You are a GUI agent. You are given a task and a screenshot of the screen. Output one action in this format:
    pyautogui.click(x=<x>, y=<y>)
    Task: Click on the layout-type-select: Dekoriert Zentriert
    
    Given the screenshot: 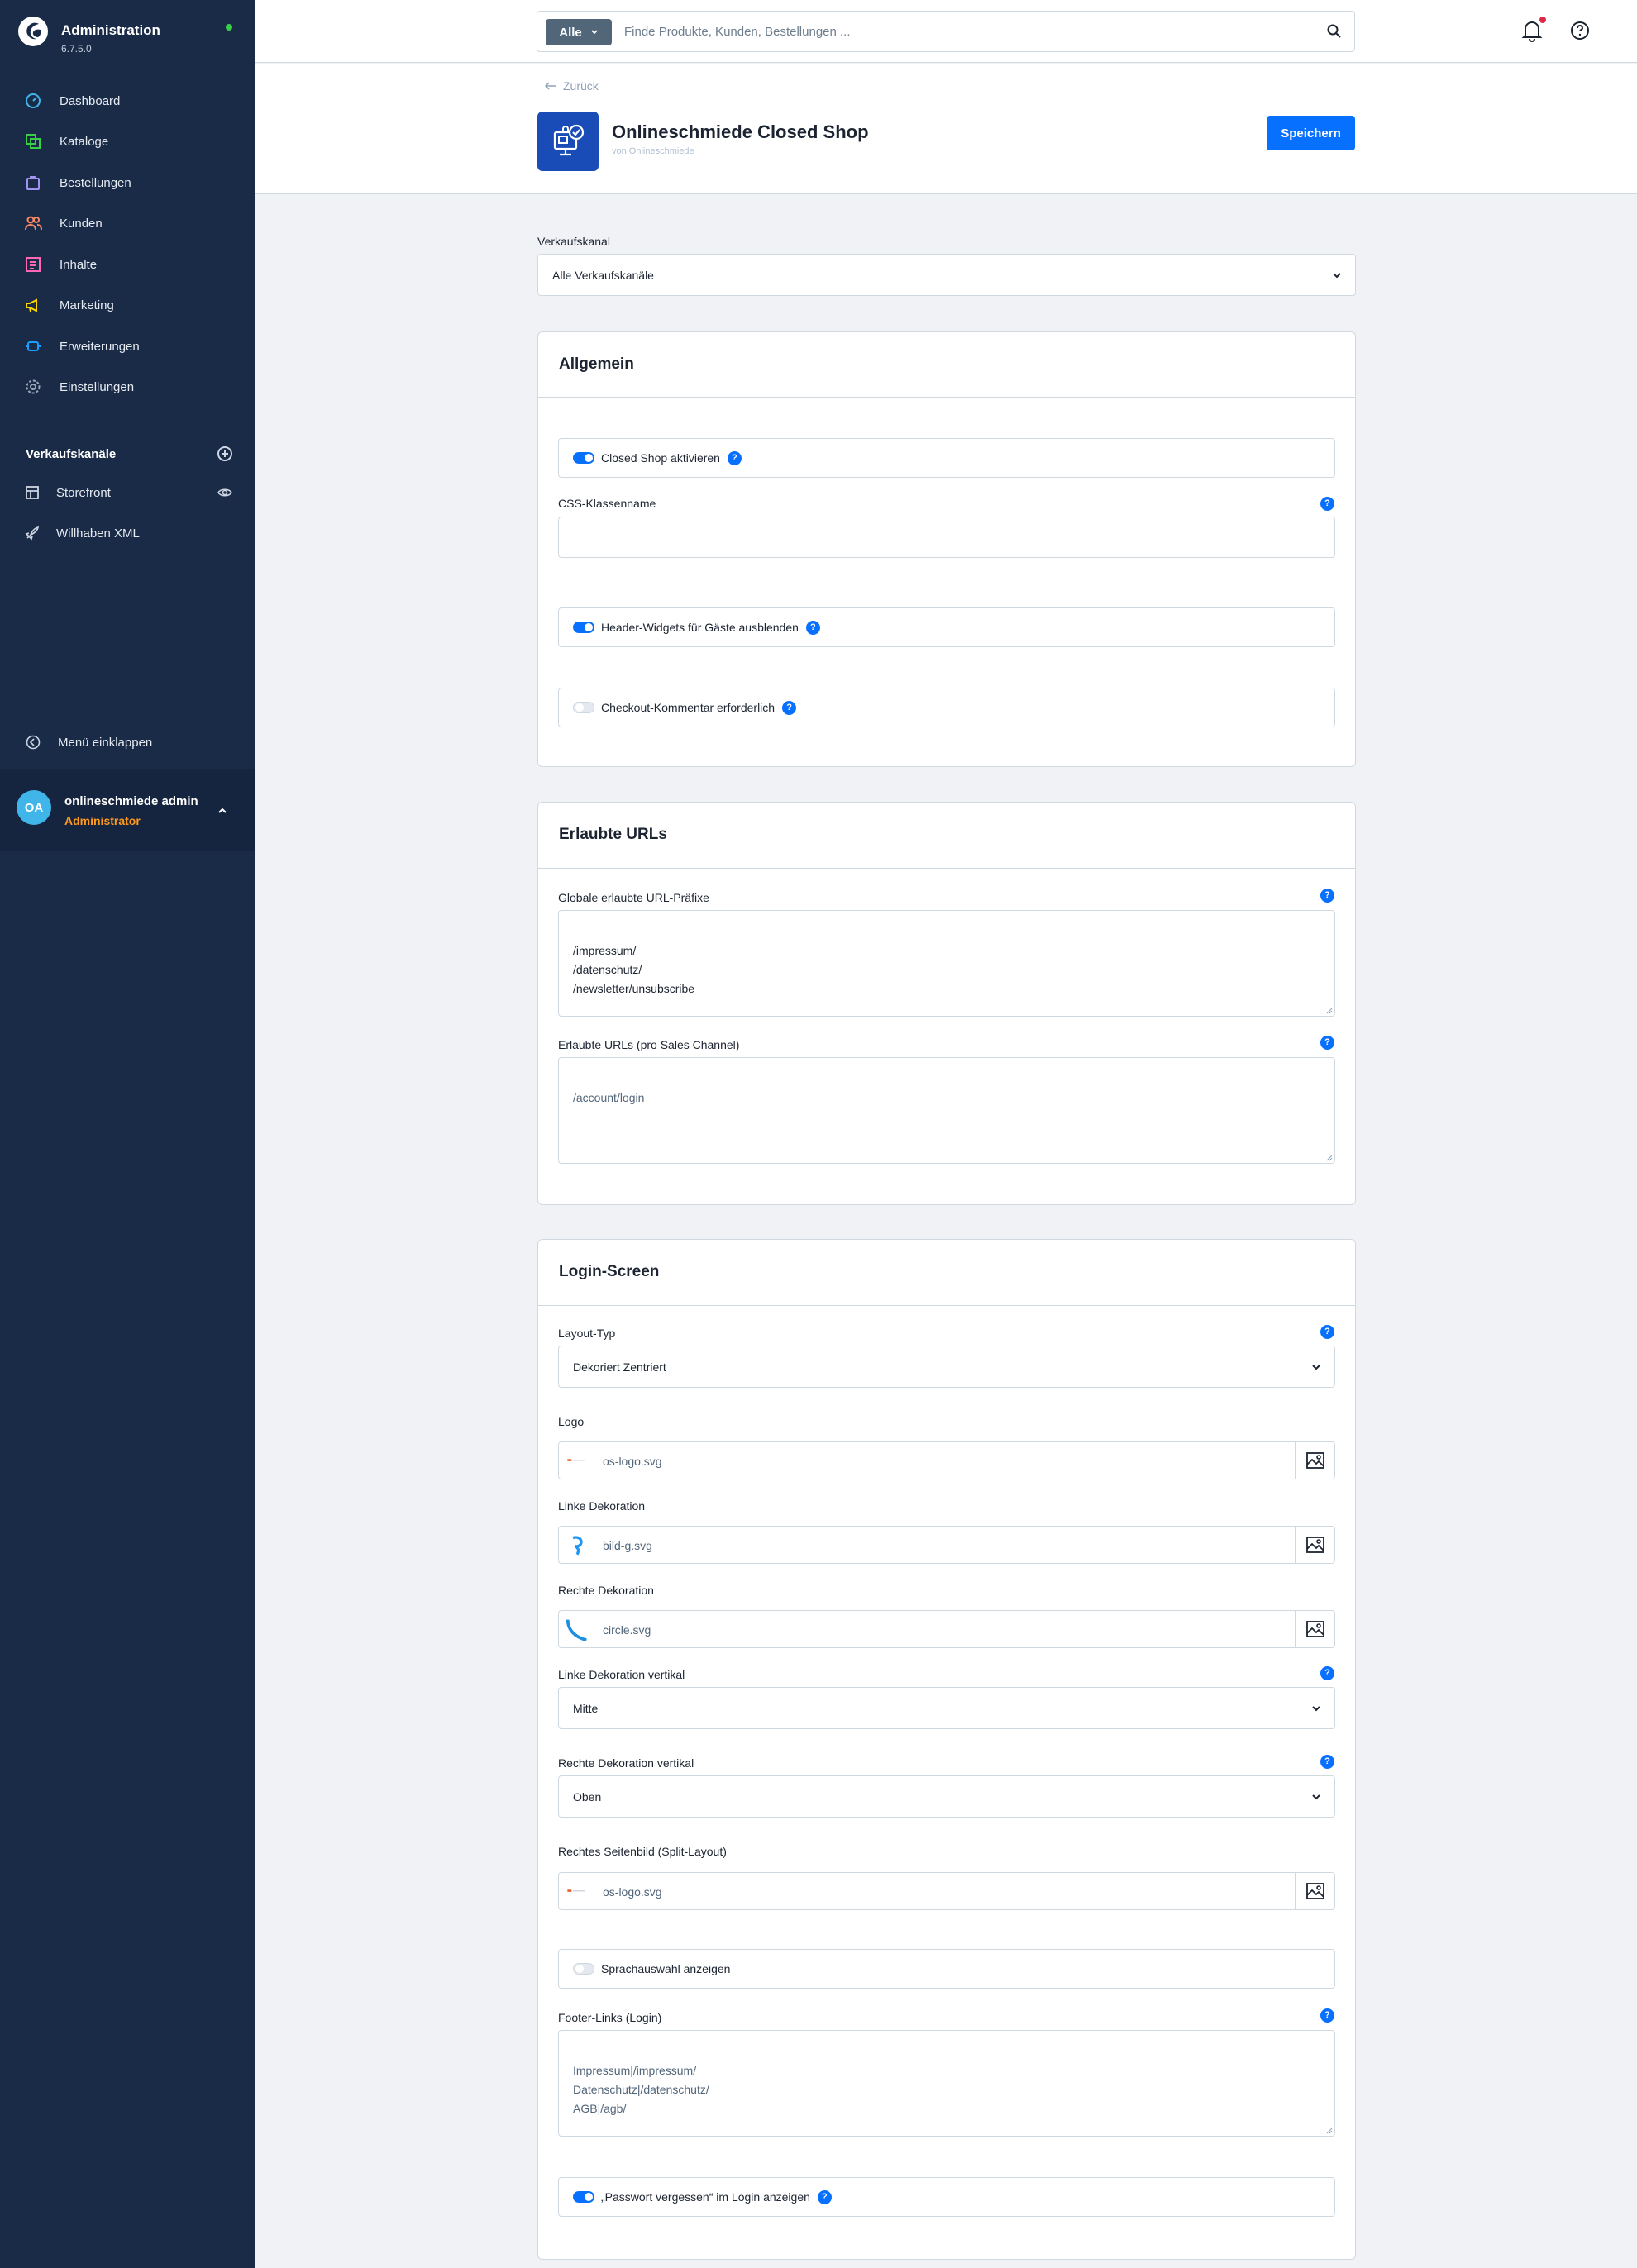 What is the action you would take?
    pyautogui.click(x=946, y=1367)
    